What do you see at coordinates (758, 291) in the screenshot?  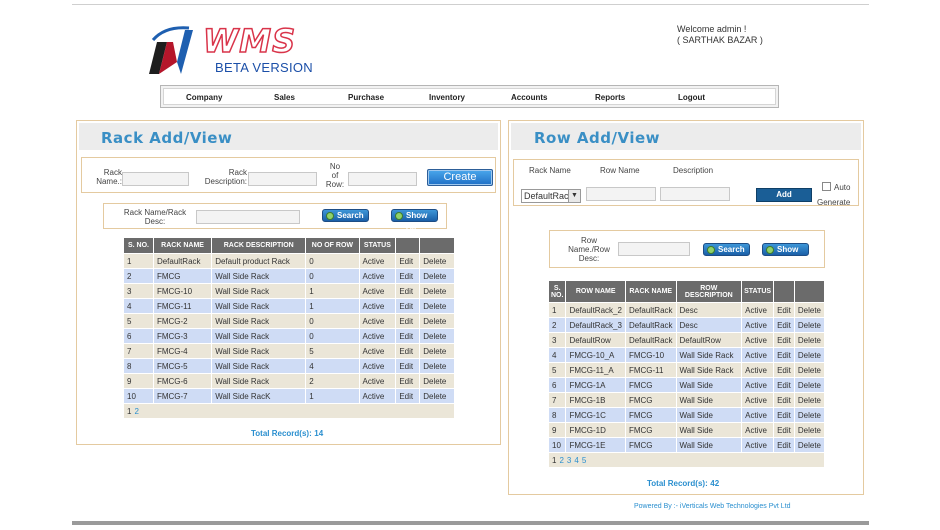 I see `row-col-status: STATUS` at bounding box center [758, 291].